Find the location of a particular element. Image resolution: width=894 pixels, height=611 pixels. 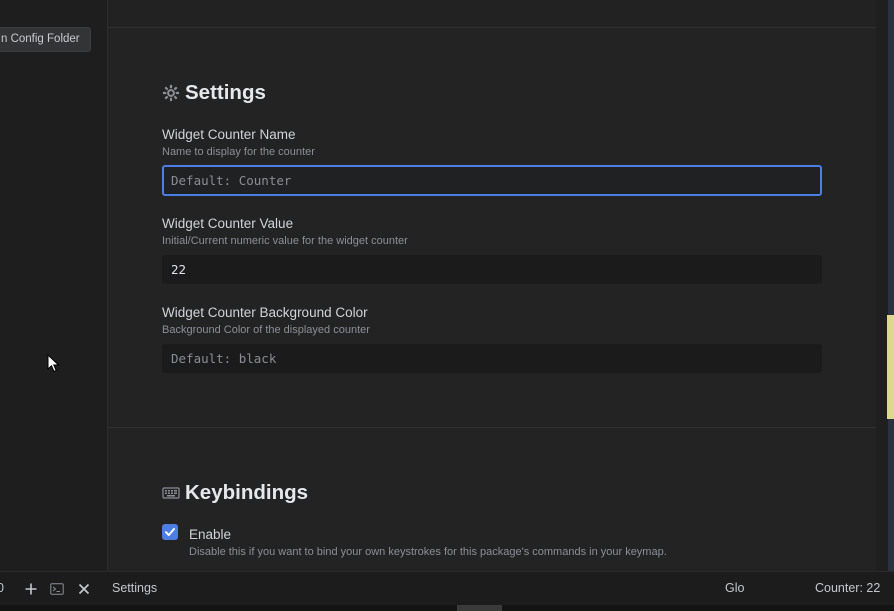

adjacent-pane-highlight is located at coordinates (890, 367).